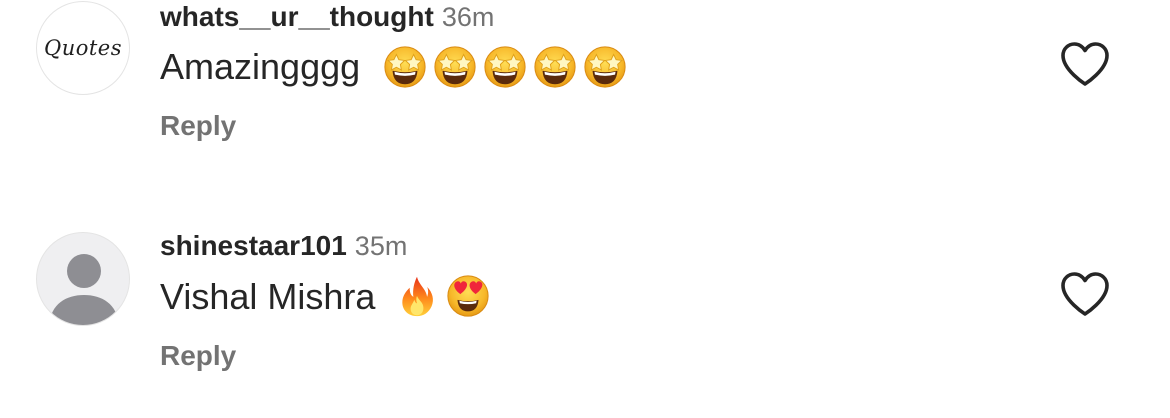 The width and height of the screenshot is (1170, 418). Describe the element at coordinates (297, 16) in the screenshot. I see `username: whats__ur__thought` at that location.